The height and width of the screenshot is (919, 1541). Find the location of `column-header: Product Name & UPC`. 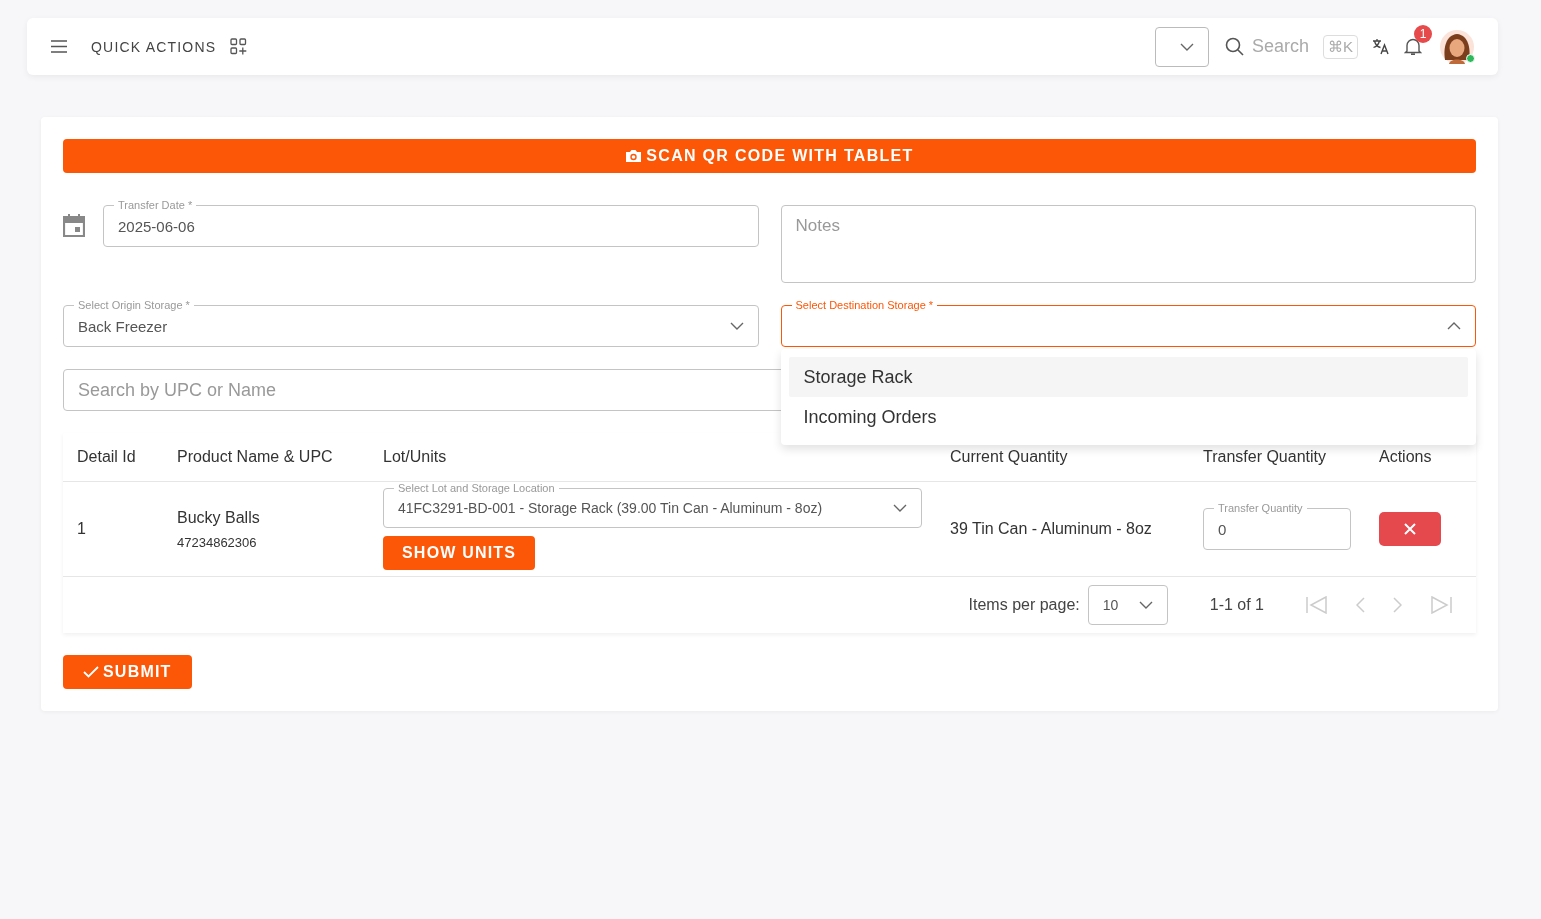

column-header: Product Name & UPC is located at coordinates (266, 457).